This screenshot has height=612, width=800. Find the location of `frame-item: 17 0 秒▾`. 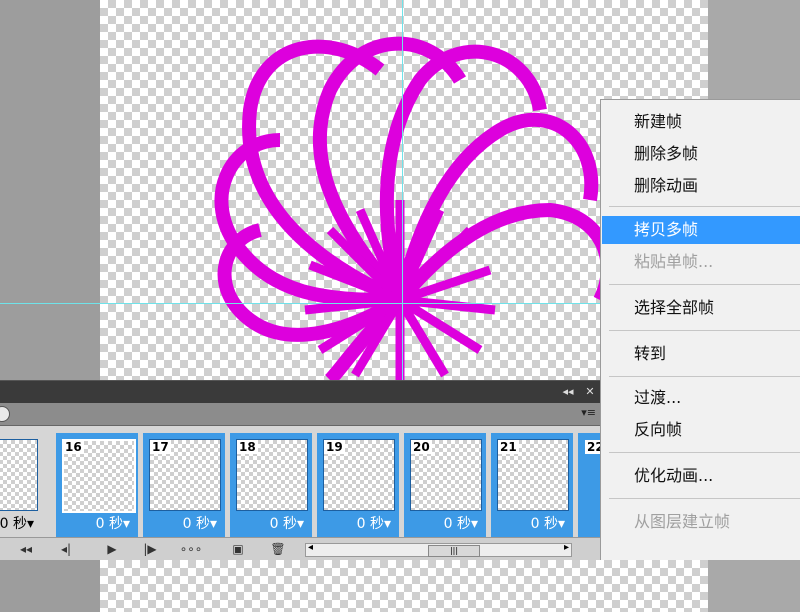

frame-item: 17 0 秒▾ is located at coordinates (184, 485).